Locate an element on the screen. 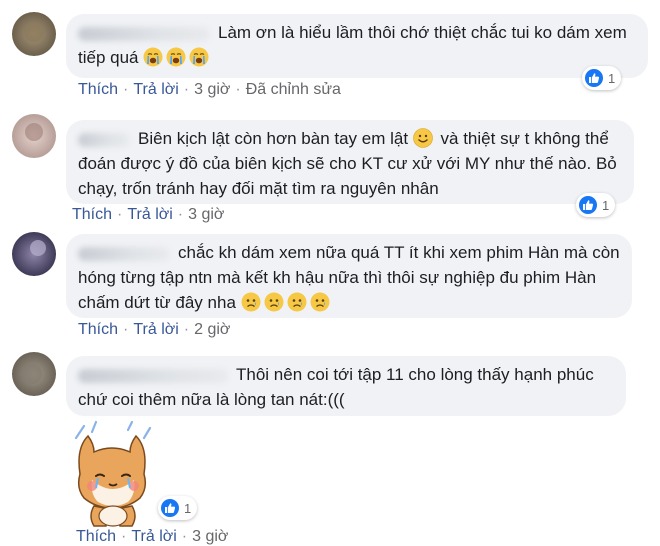 Image resolution: width=660 pixels, height=546 pixels. smiling-face-emoji is located at coordinates (423, 138).